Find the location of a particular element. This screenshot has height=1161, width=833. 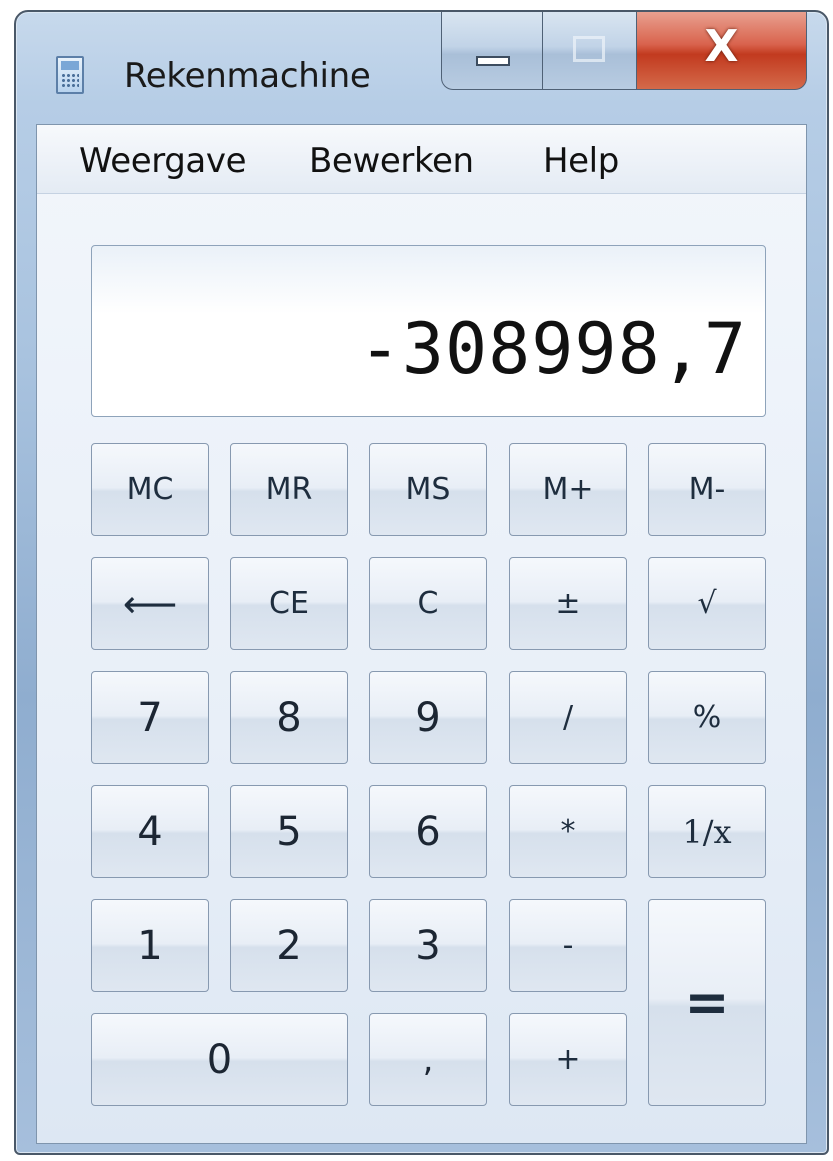

result-display: -308998,7 is located at coordinates (428, 331).